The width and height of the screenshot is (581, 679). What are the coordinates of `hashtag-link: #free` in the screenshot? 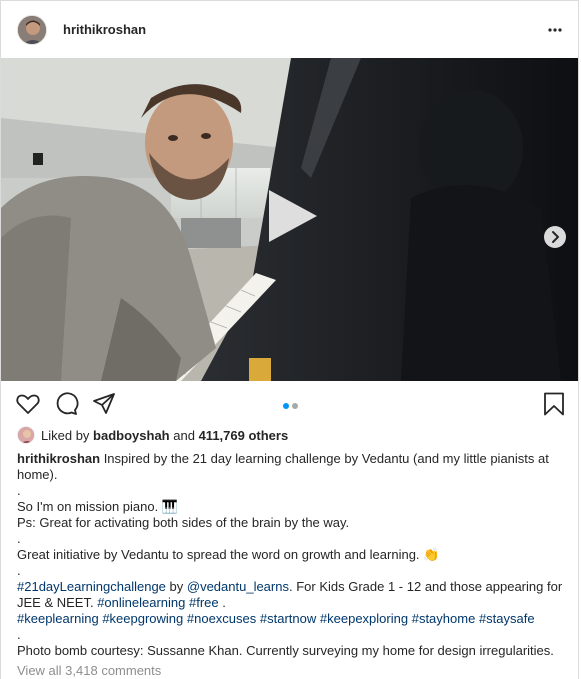 It's located at (204, 602).